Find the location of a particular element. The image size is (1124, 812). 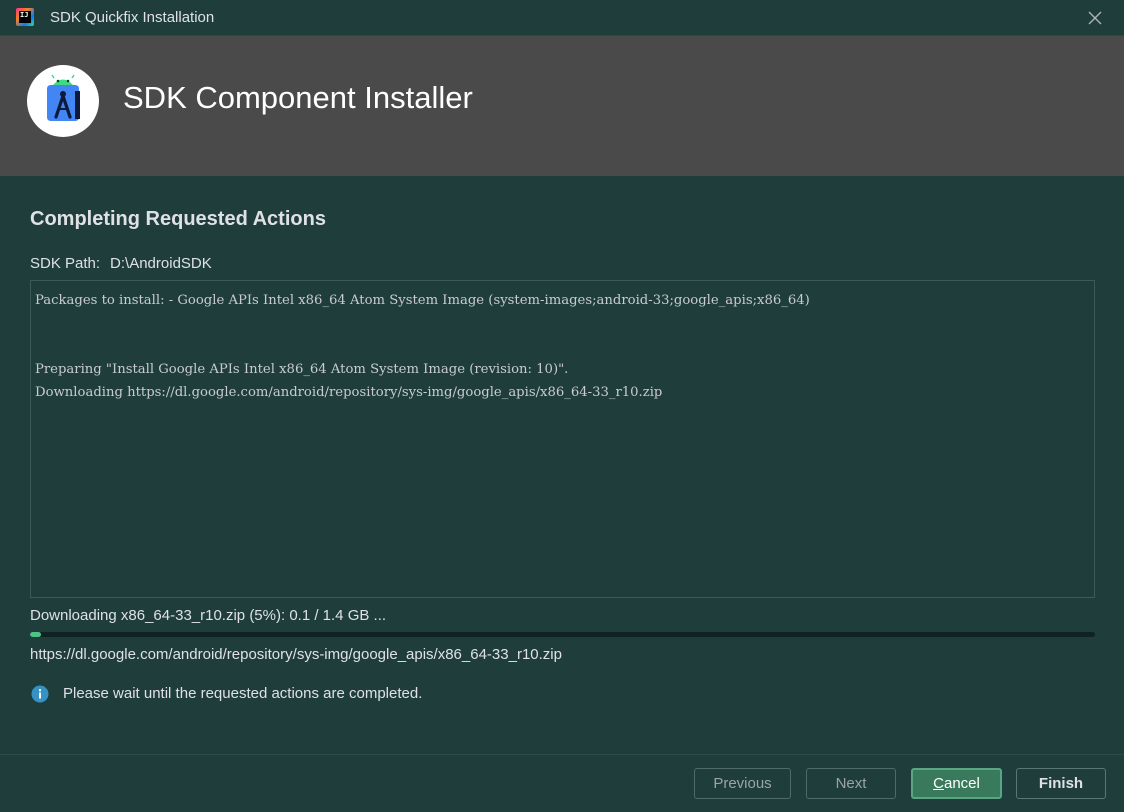

page-heading: Completing Requested Actions is located at coordinates (178, 219).